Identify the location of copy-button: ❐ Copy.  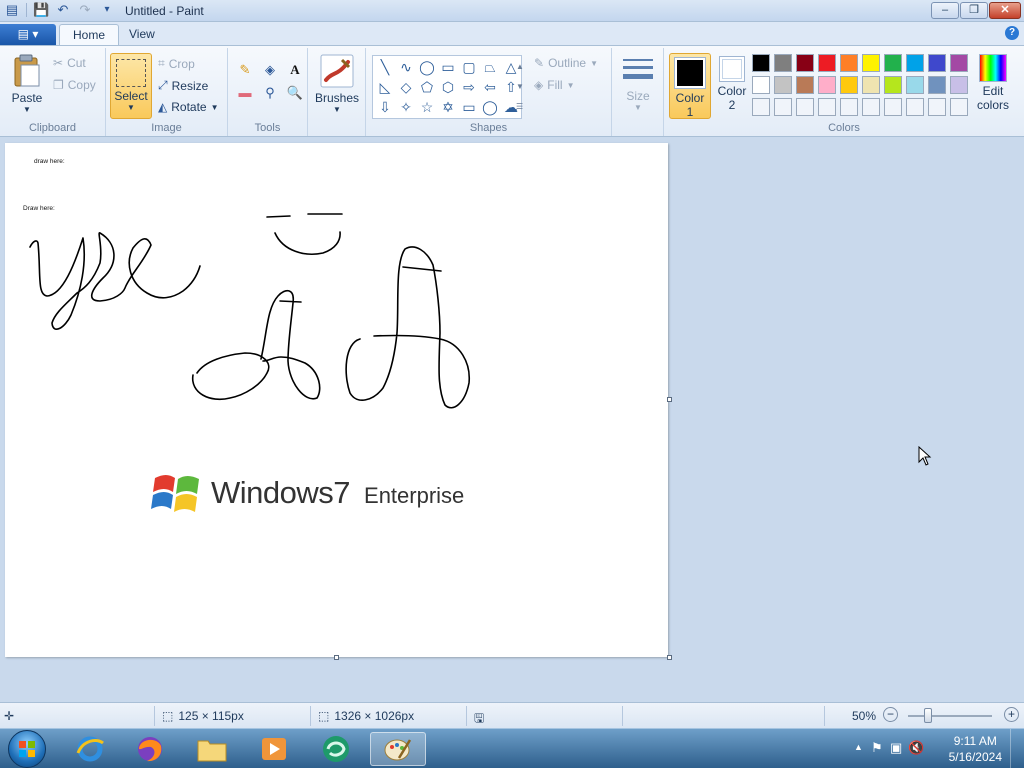
(74, 85).